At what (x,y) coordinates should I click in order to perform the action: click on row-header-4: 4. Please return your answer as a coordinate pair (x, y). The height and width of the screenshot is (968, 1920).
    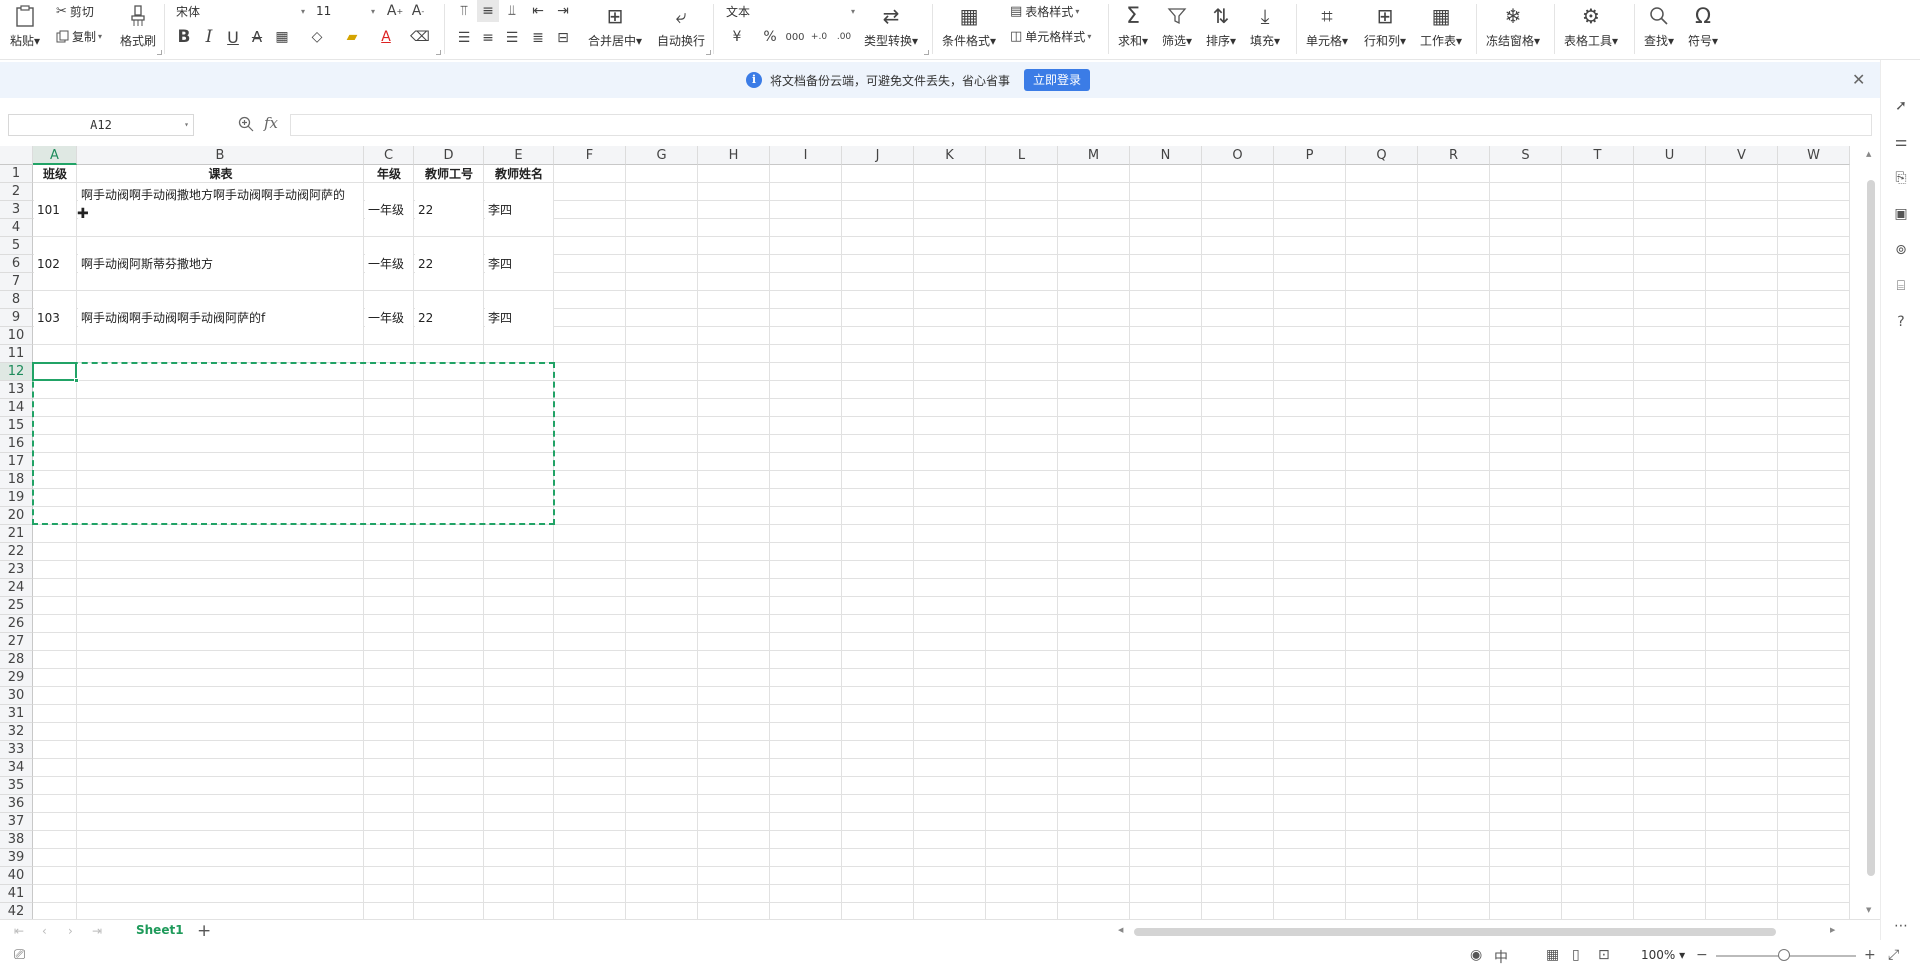
    Looking at the image, I should click on (16, 228).